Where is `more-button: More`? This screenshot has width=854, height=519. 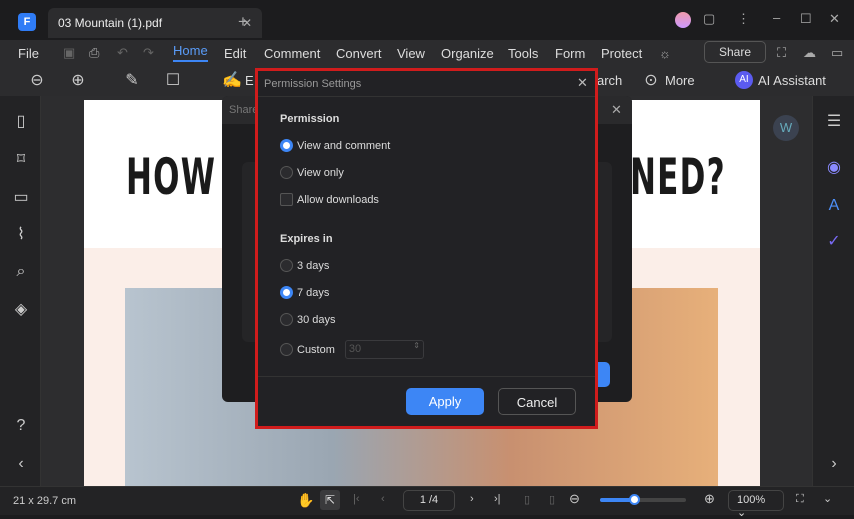
more-button: More is located at coordinates (680, 80).